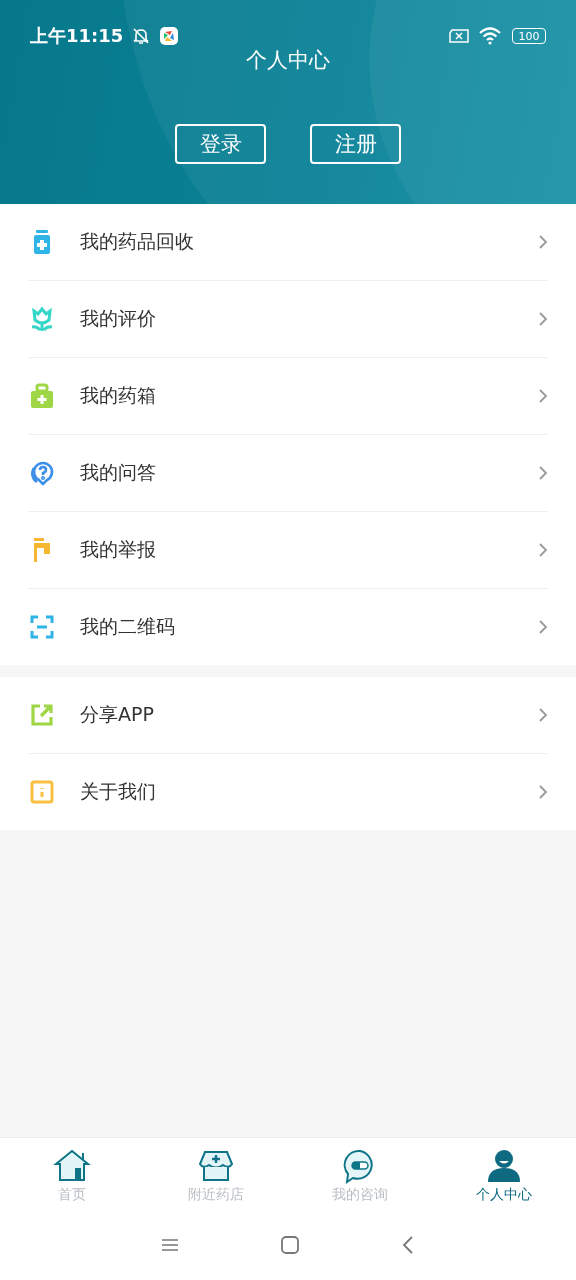  What do you see at coordinates (170, 1245) in the screenshot?
I see `menu-icon` at bounding box center [170, 1245].